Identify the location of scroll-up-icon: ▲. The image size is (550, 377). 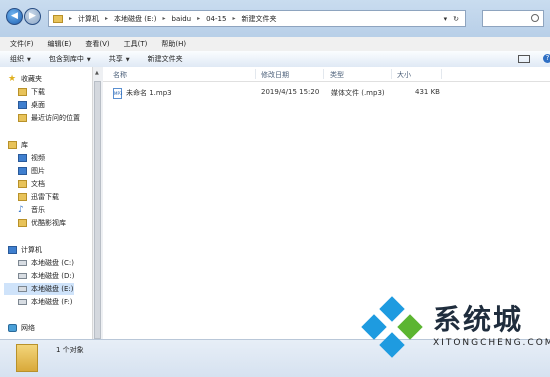
(97, 73).